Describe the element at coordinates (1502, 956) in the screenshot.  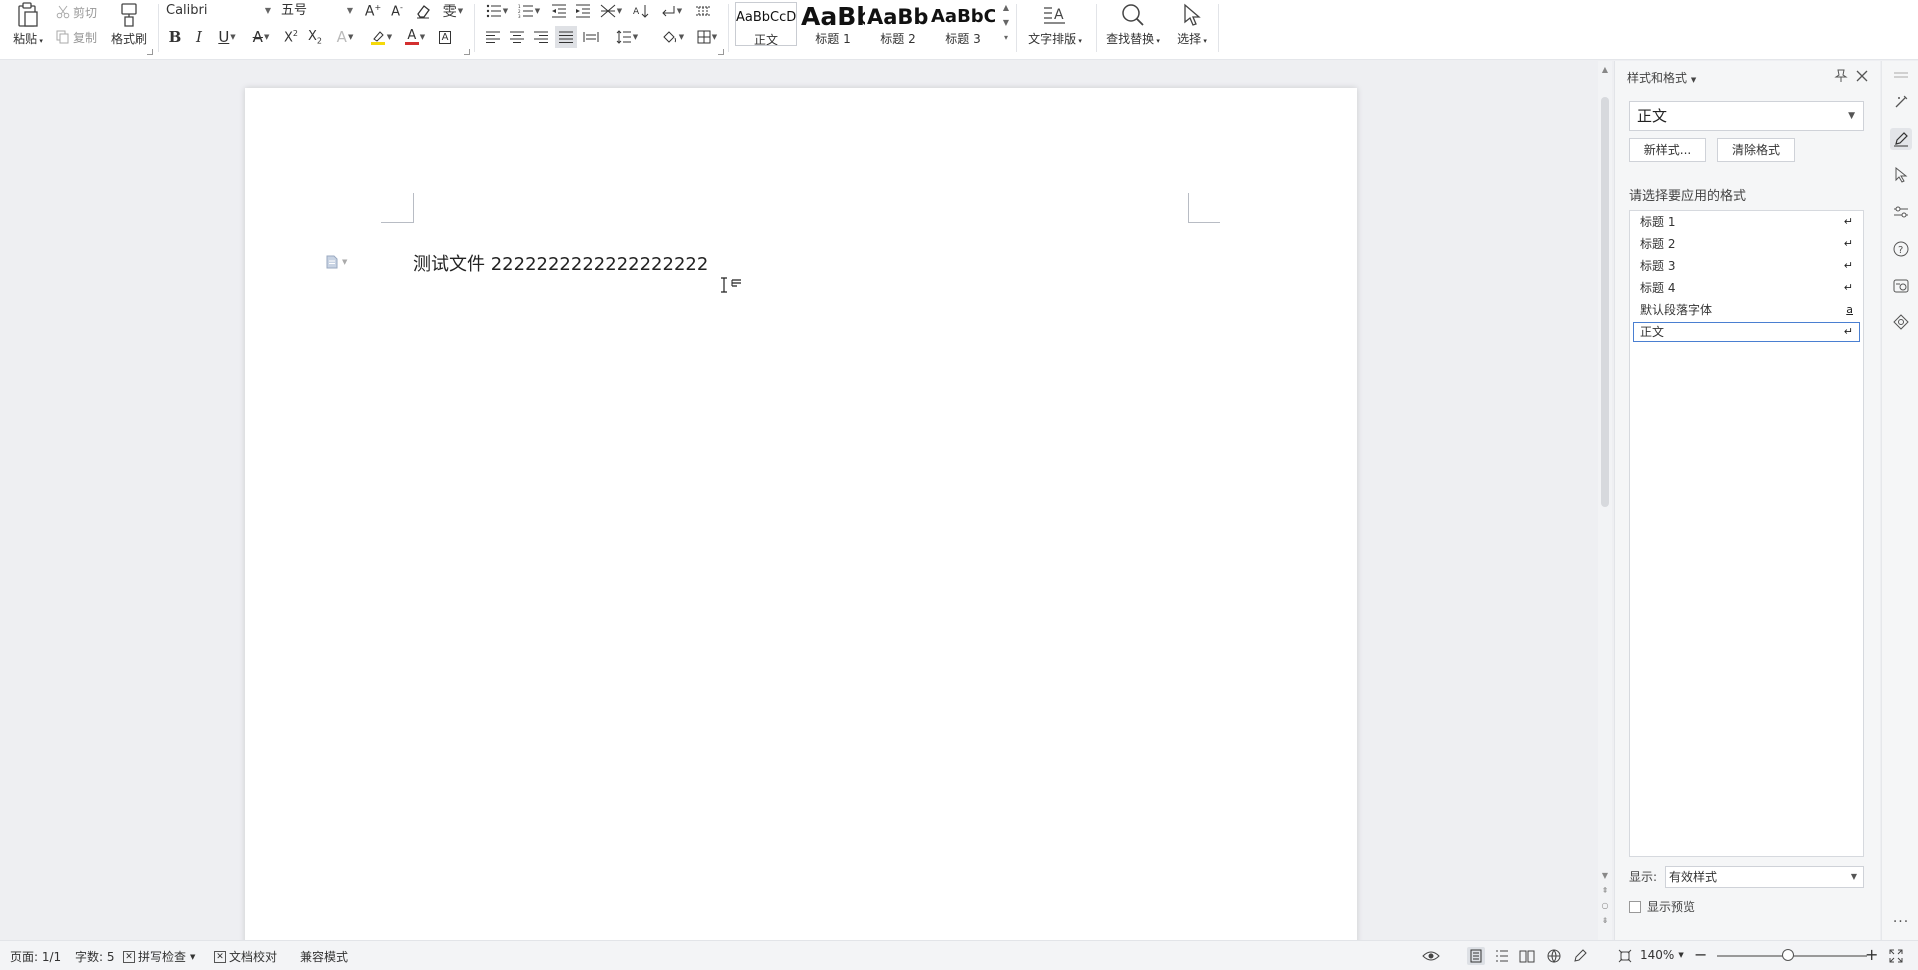
I see `outline-view-icon` at that location.